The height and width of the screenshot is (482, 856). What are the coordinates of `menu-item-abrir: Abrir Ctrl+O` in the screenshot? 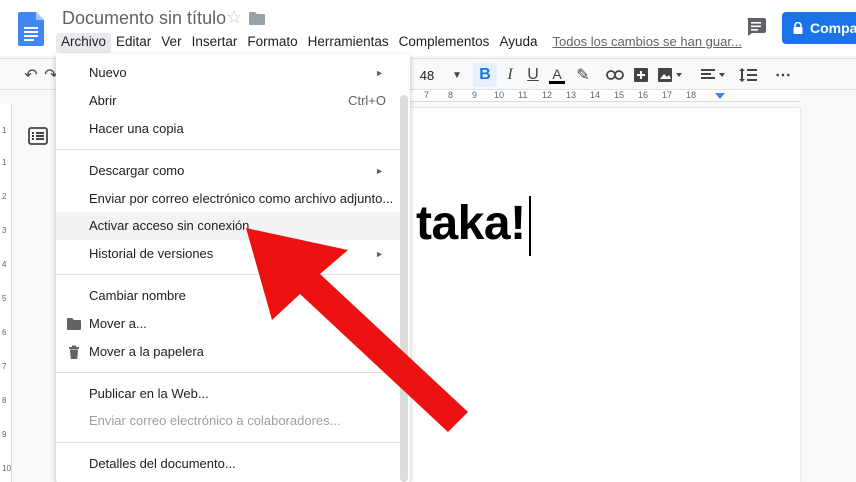 It's located at (228, 101).